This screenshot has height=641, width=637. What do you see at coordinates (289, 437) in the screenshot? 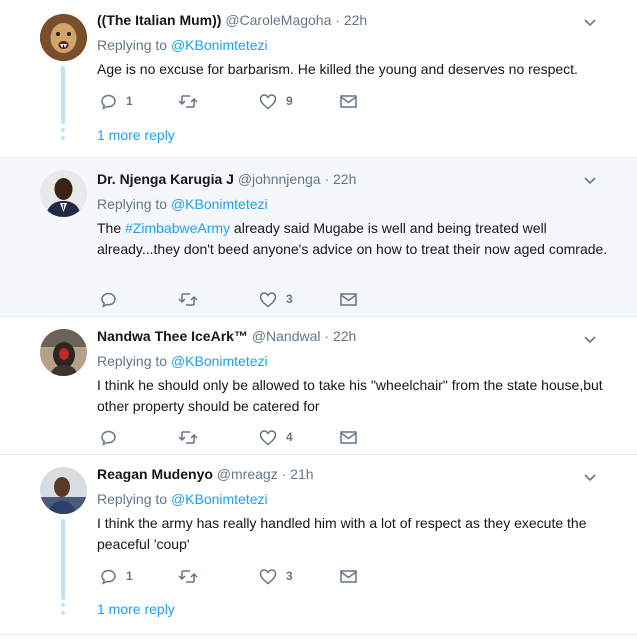
I see `like-count: 4` at bounding box center [289, 437].